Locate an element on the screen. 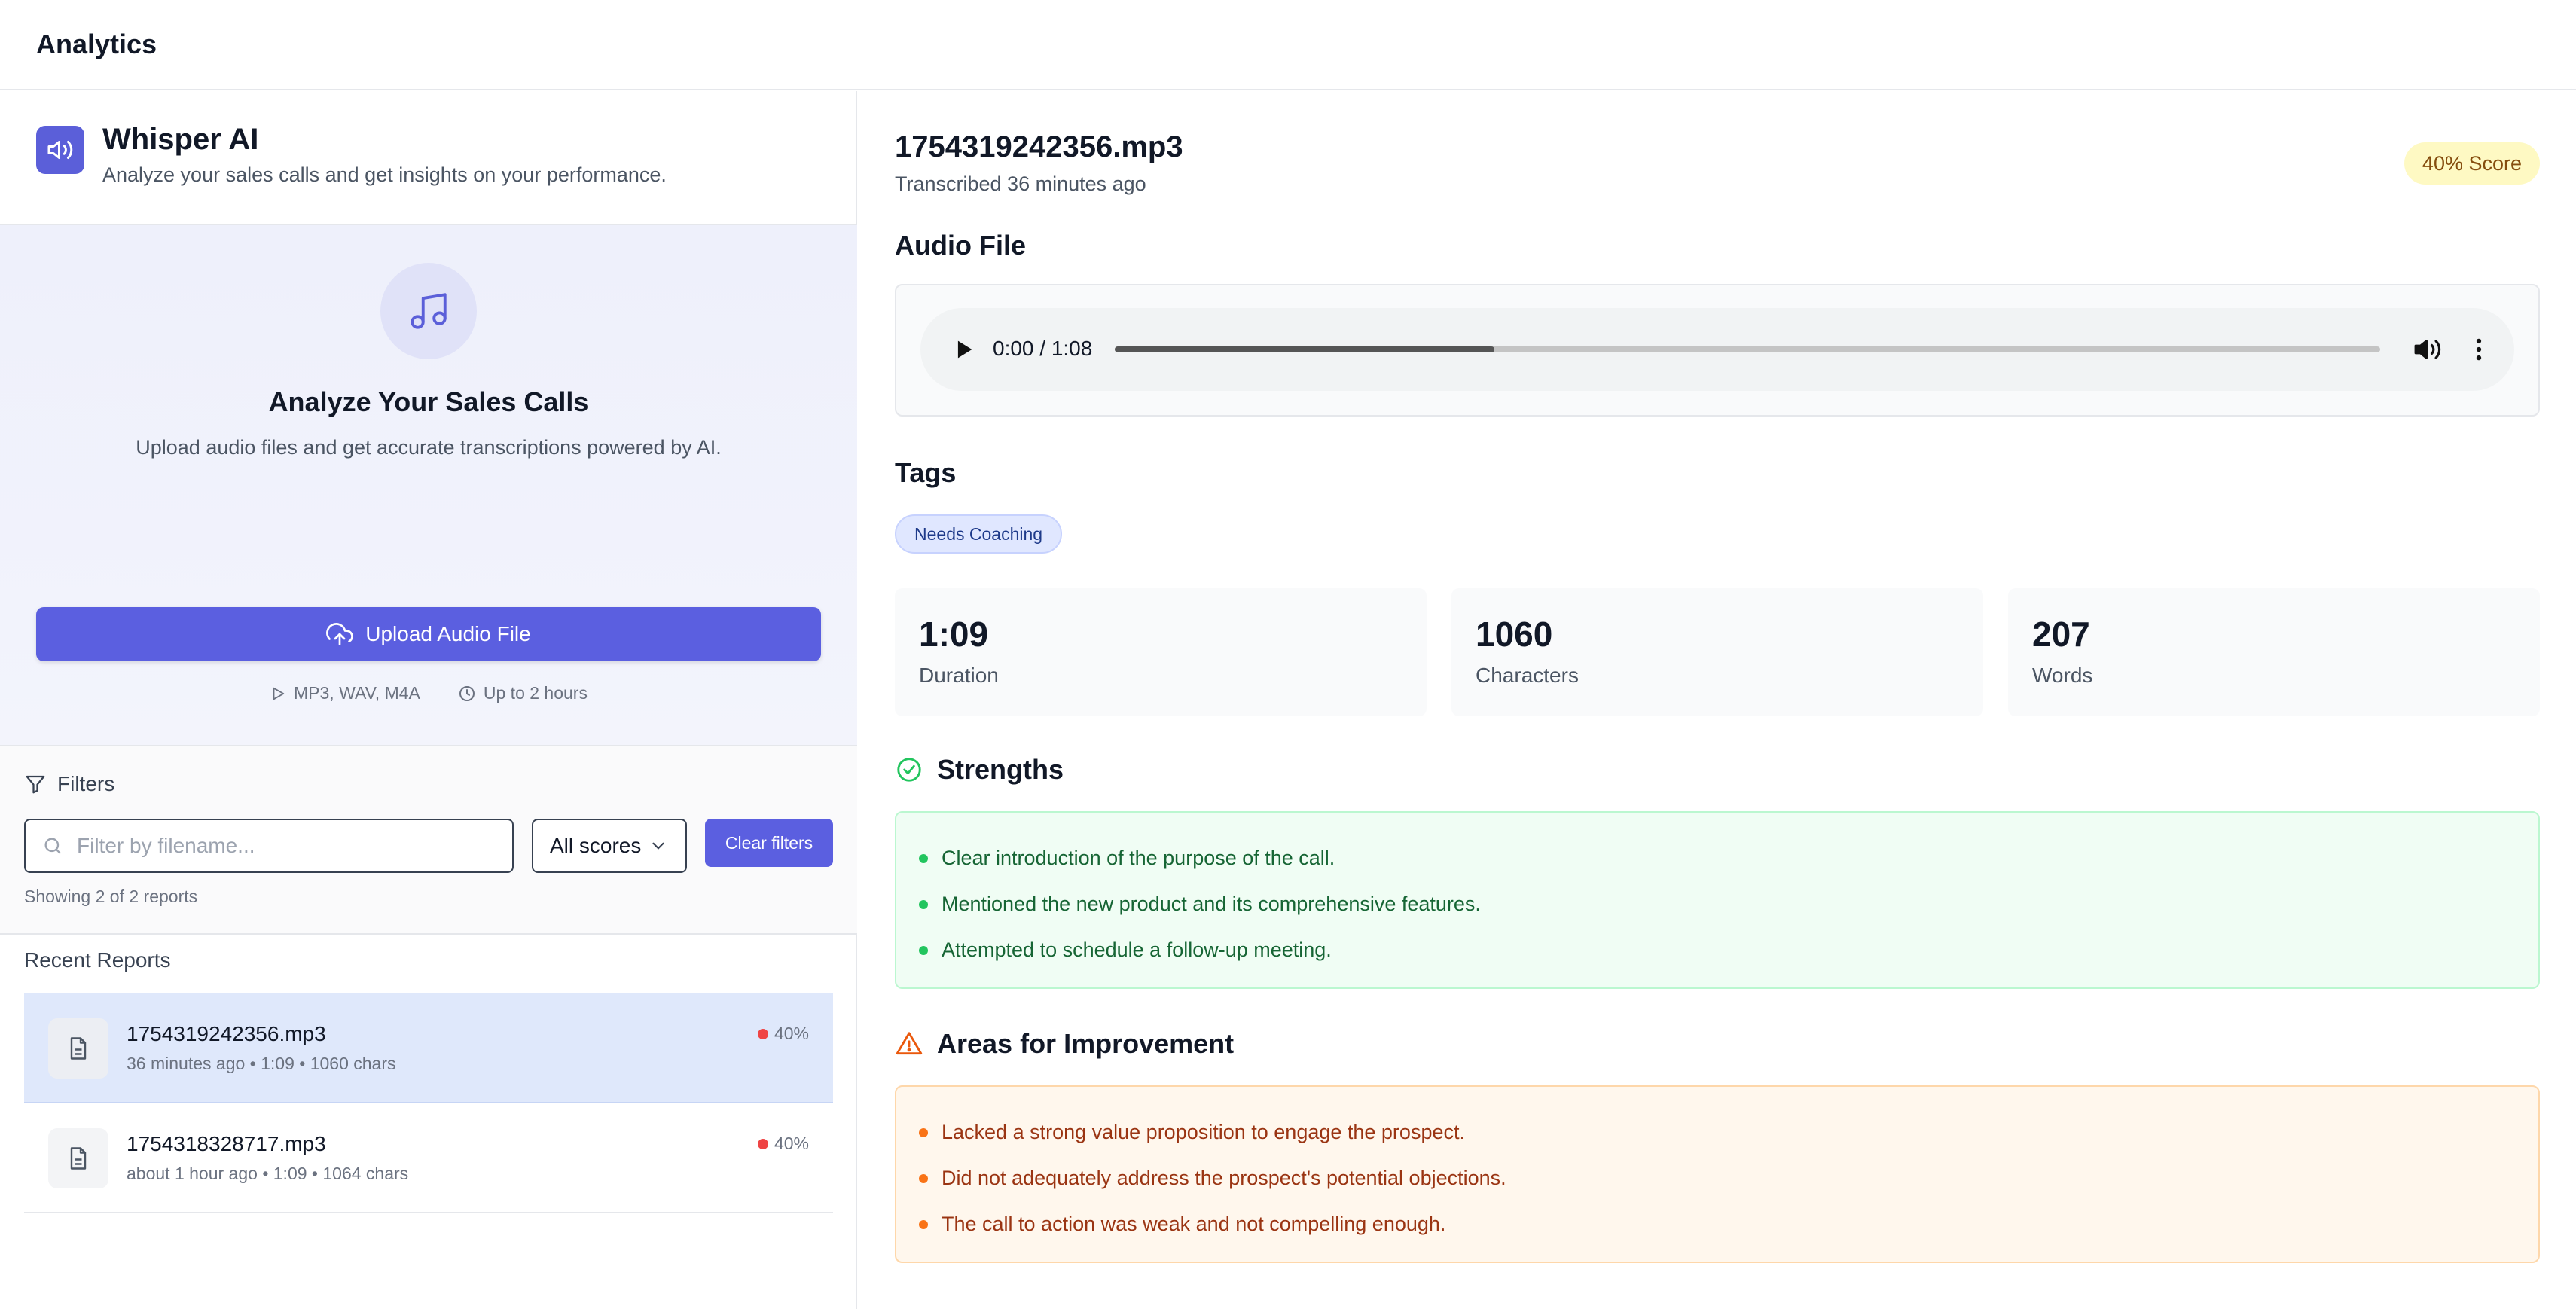 This screenshot has height=1309, width=2576. clock-icon is located at coordinates (467, 693).